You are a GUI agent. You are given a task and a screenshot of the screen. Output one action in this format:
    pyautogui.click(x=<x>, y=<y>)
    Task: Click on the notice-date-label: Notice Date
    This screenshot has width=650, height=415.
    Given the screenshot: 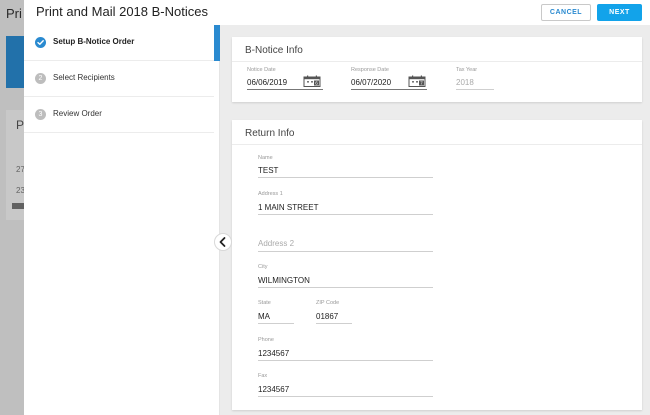 What is the action you would take?
    pyautogui.click(x=261, y=70)
    